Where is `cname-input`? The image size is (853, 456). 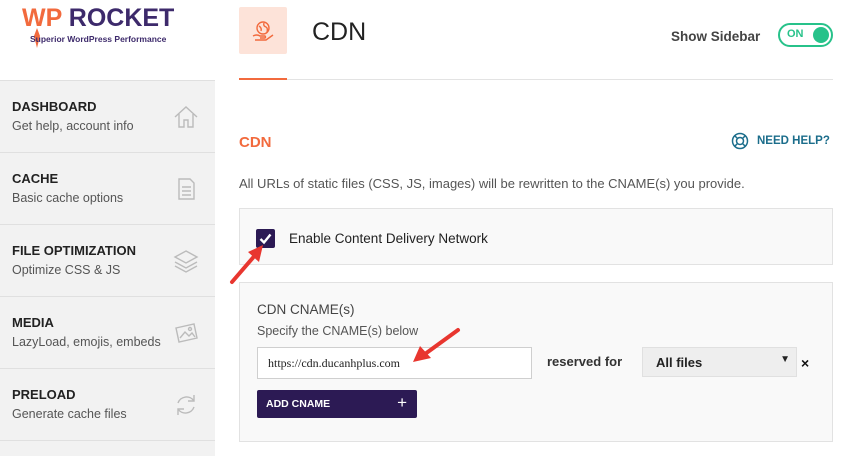 cname-input is located at coordinates (394, 363).